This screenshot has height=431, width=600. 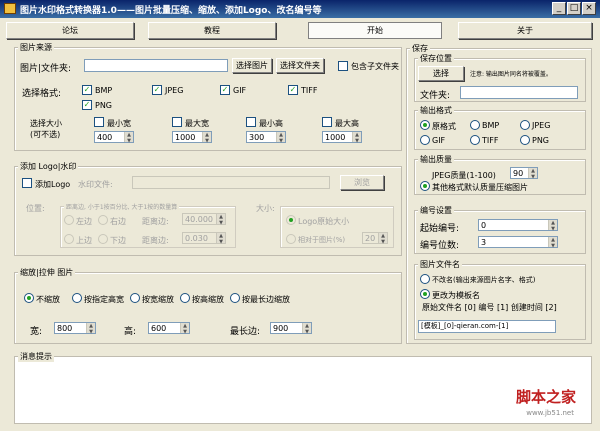 I want to click on jpeg-format-radio, so click(x=525, y=125).